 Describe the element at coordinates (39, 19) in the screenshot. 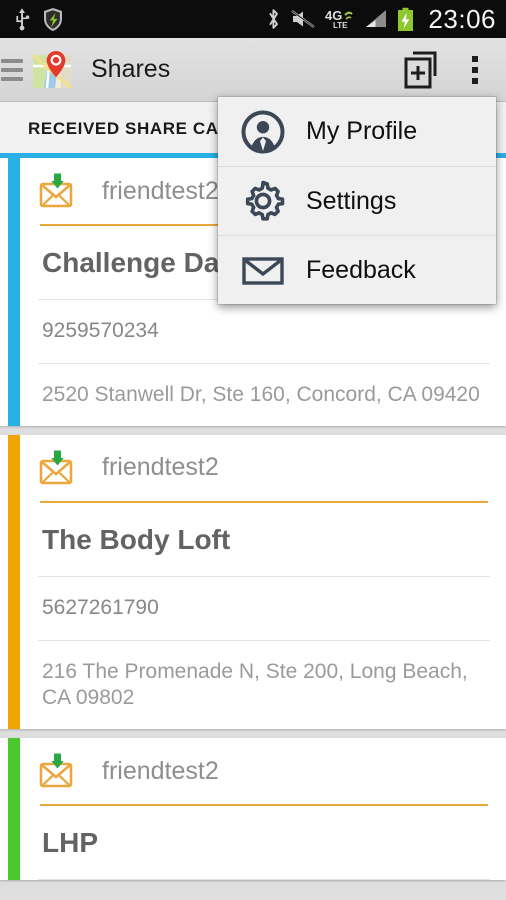

I see `status-bar-left-icons` at that location.